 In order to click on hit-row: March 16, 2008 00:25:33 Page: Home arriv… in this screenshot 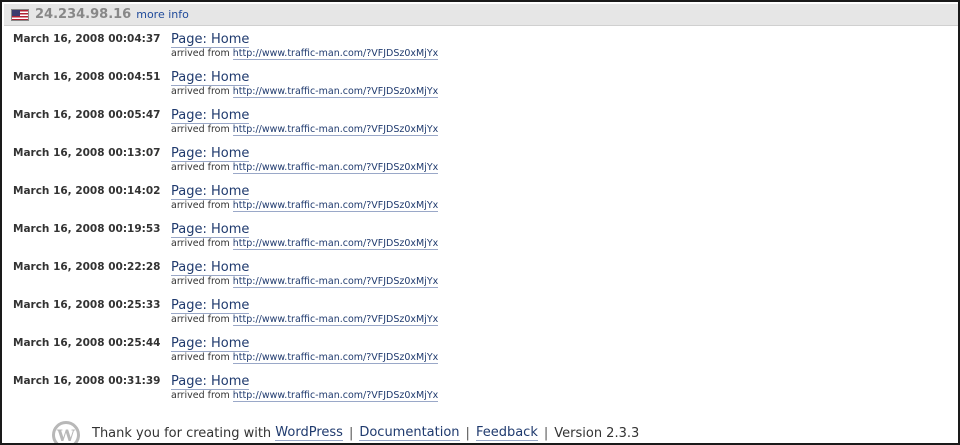, I will do `click(463, 317)`.